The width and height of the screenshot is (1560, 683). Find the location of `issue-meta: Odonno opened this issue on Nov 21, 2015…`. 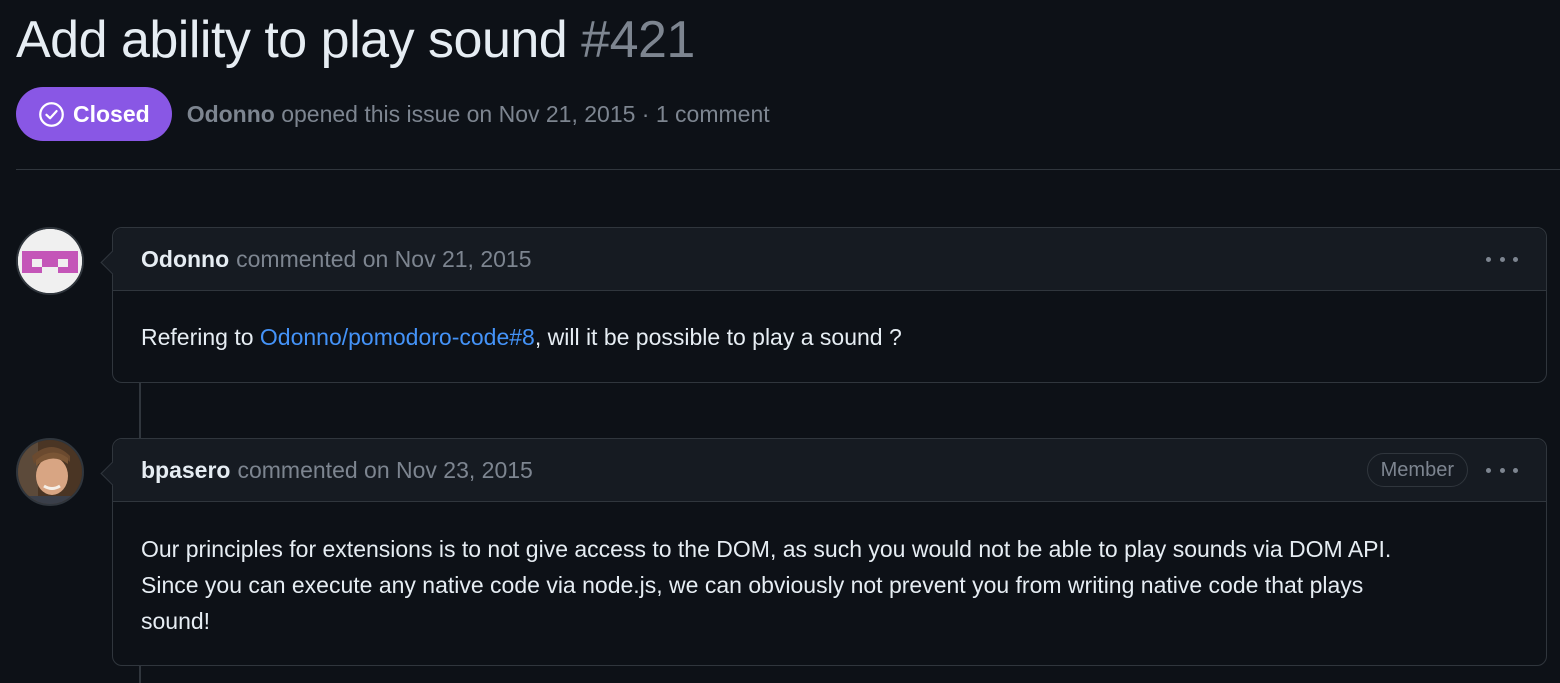

issue-meta: Odonno opened this issue on Nov 21, 2015… is located at coordinates (478, 114).